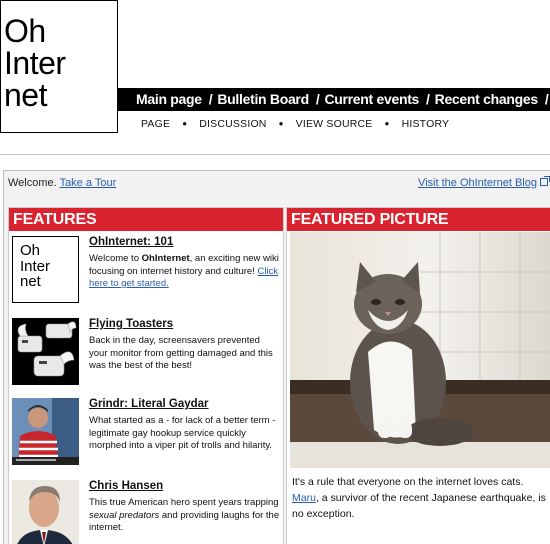 Image resolution: width=550 pixels, height=544 pixels. Describe the element at coordinates (232, 124) in the screenshot. I see `tab-discussion: DISCUSSION` at that location.